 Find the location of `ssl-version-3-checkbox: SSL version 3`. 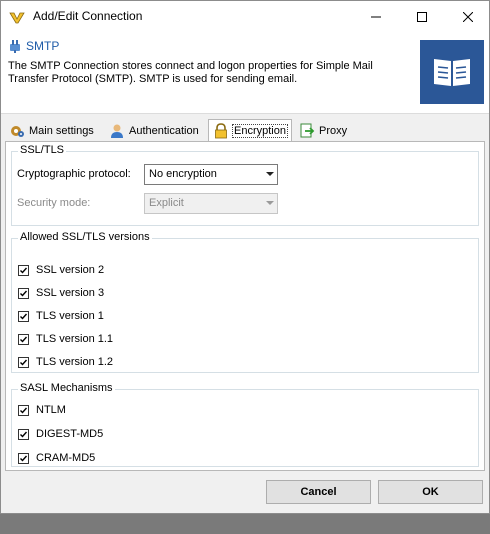

ssl-version-3-checkbox: SSL version 3 is located at coordinates (61, 293).